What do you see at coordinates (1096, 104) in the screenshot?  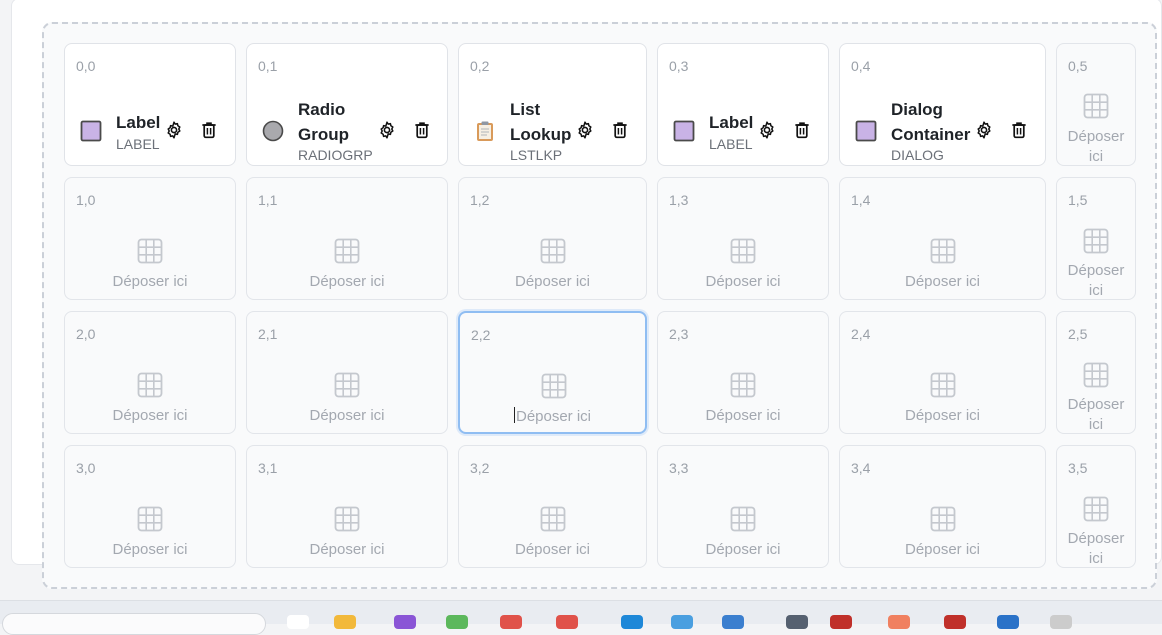 I see `grid-cell-0-5: 0,5 Déposer ici` at bounding box center [1096, 104].